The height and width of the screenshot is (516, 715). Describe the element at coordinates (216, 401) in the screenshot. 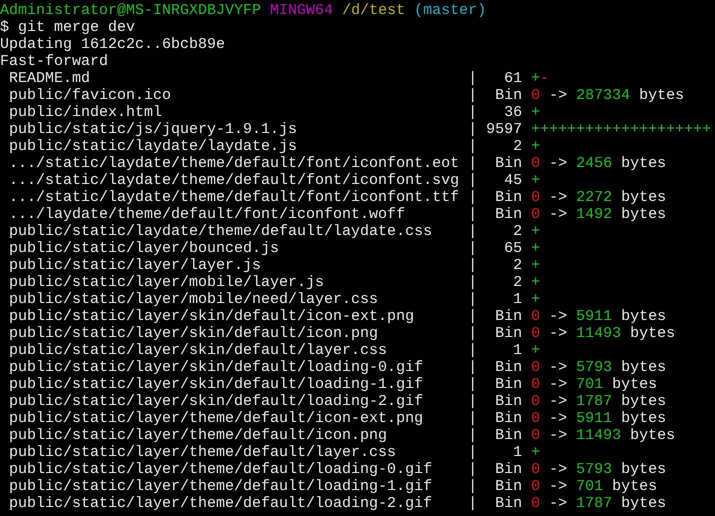

I see `file-path: public/static/layer/skin/default/loading-2.gif` at that location.